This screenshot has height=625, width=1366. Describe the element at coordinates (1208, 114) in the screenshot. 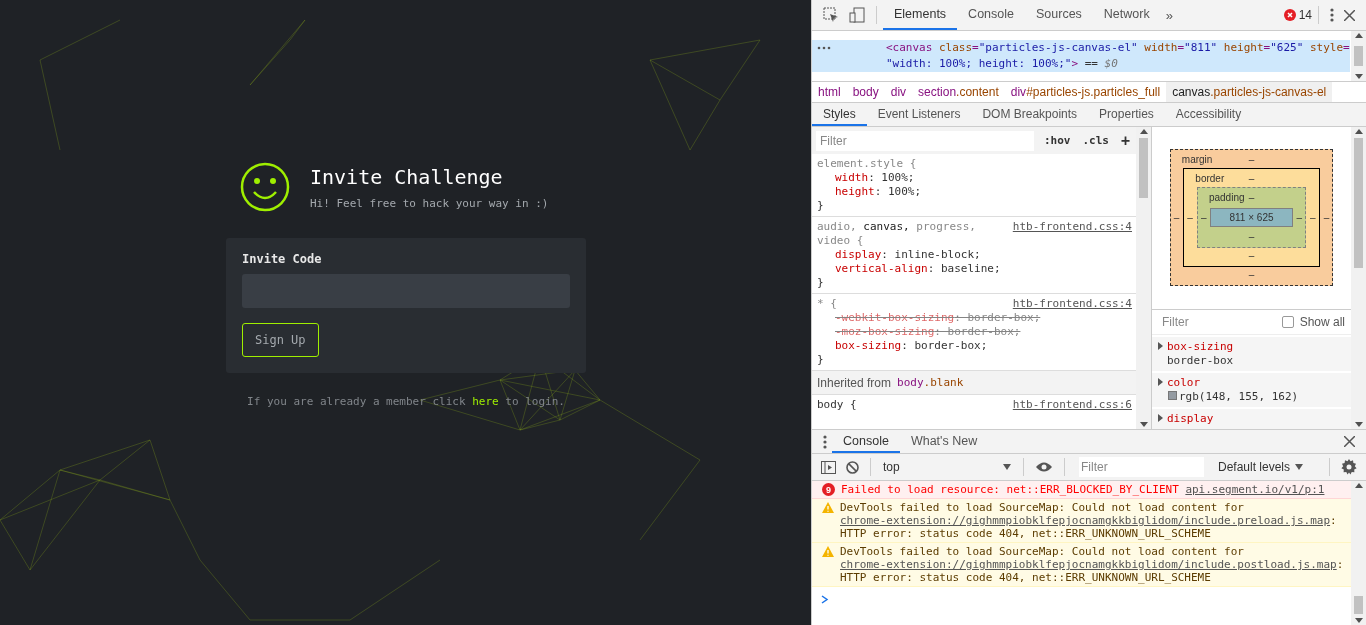

I see `sidebar-tab: Accessibility` at that location.